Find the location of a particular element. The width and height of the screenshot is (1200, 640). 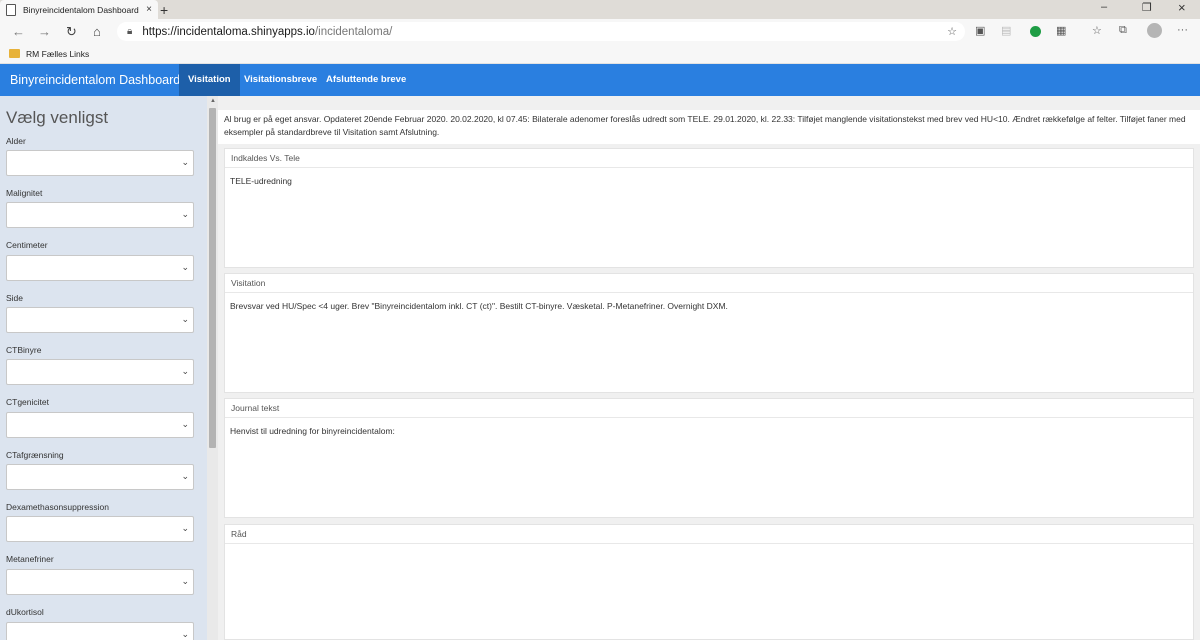

select-alder: ⌄ is located at coordinates (100, 163).